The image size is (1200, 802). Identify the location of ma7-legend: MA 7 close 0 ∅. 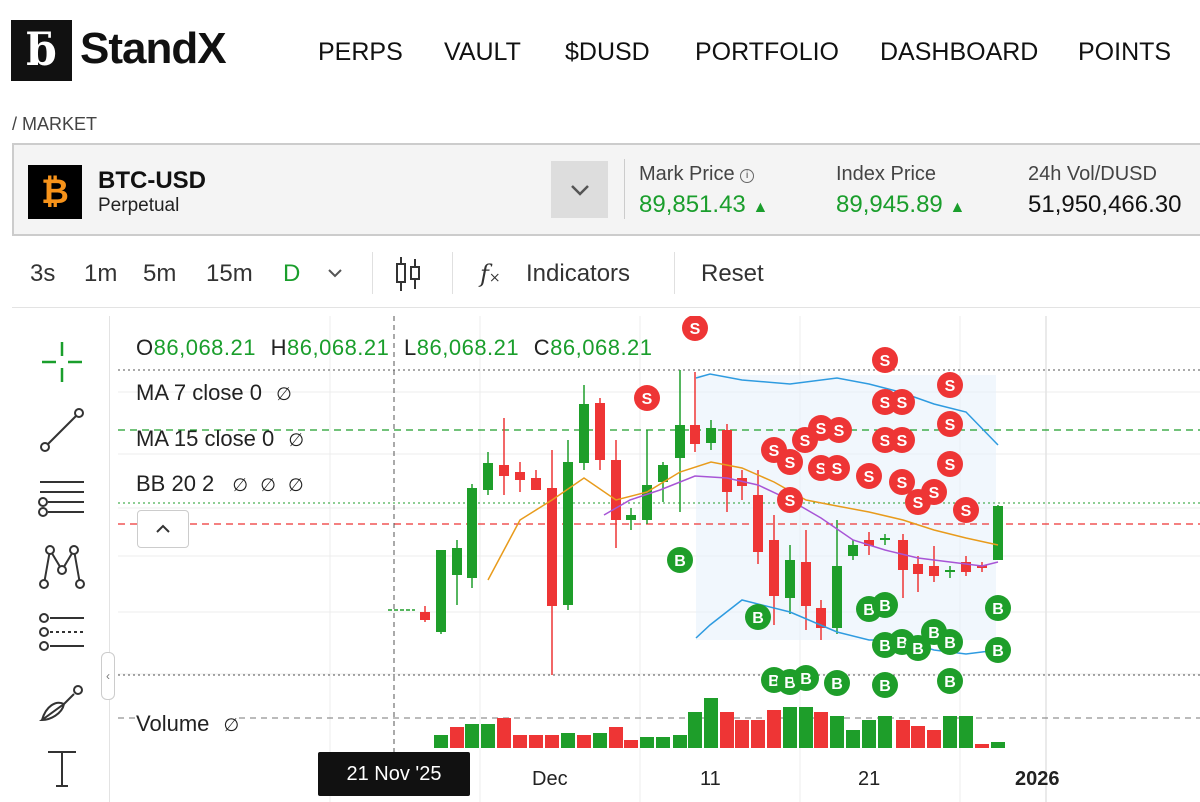
(214, 393).